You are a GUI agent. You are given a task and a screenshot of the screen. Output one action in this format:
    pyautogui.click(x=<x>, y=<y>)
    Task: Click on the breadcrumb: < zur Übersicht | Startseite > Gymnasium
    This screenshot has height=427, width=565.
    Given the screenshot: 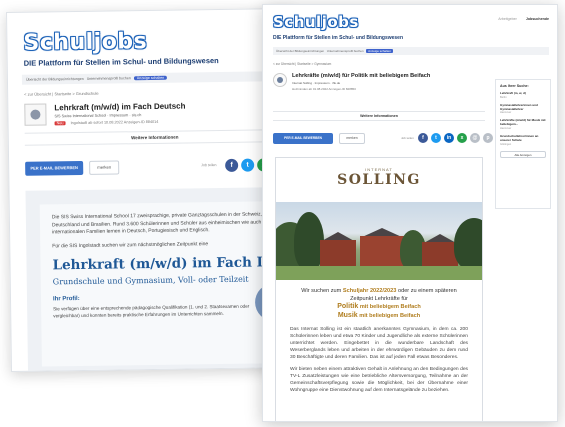 What is the action you would take?
    pyautogui.click(x=302, y=64)
    